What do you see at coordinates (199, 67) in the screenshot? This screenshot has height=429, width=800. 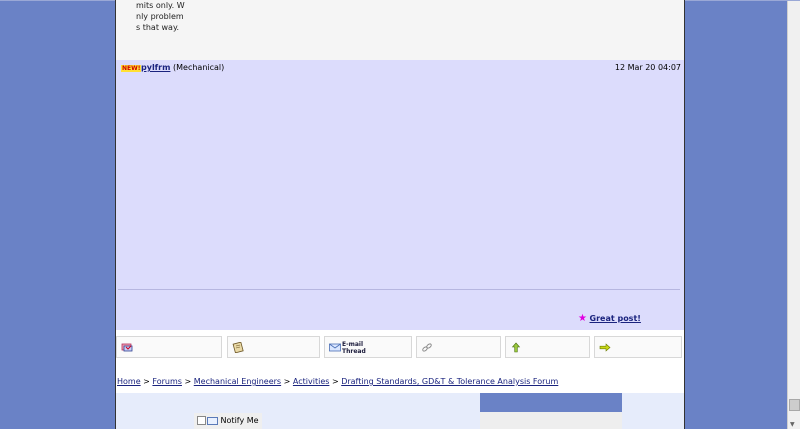 I see `author-role: (Mechanical)` at bounding box center [199, 67].